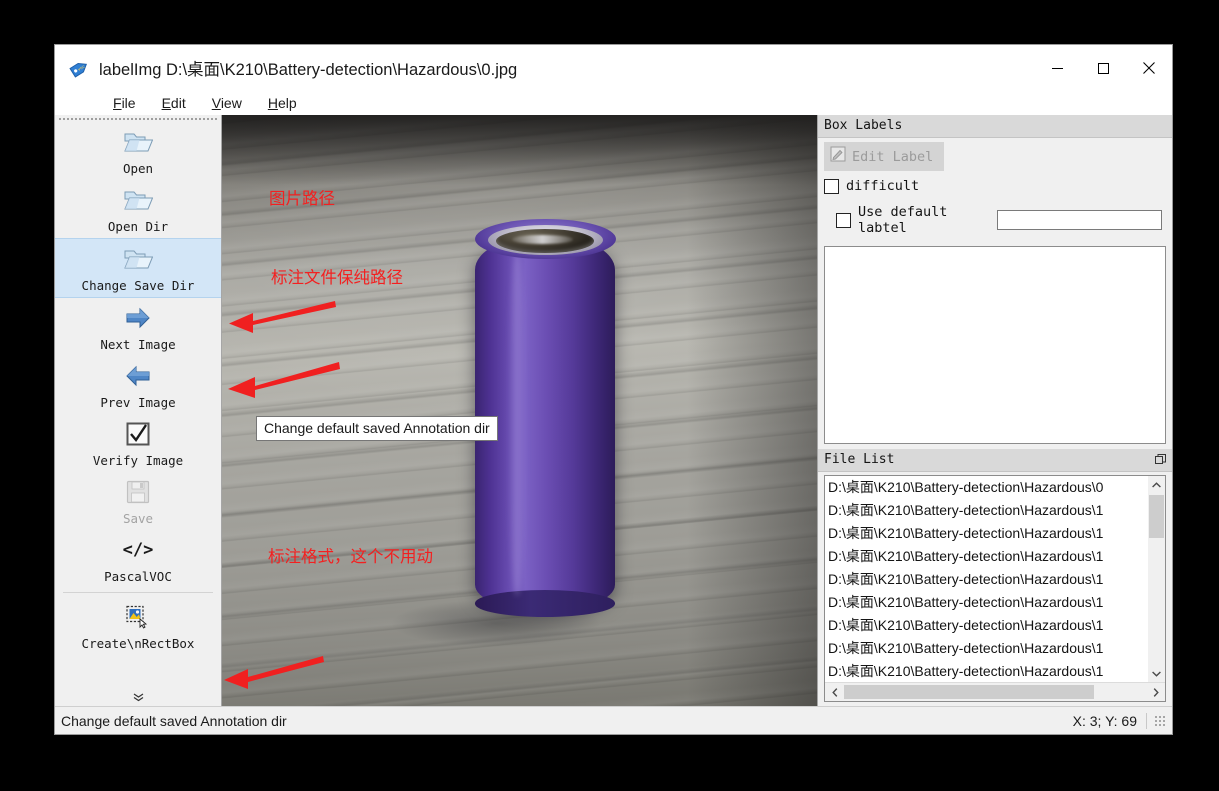 The width and height of the screenshot is (1219, 791). Describe the element at coordinates (613, 103) in the screenshot. I see `menu-bar: File Edit View Help` at that location.